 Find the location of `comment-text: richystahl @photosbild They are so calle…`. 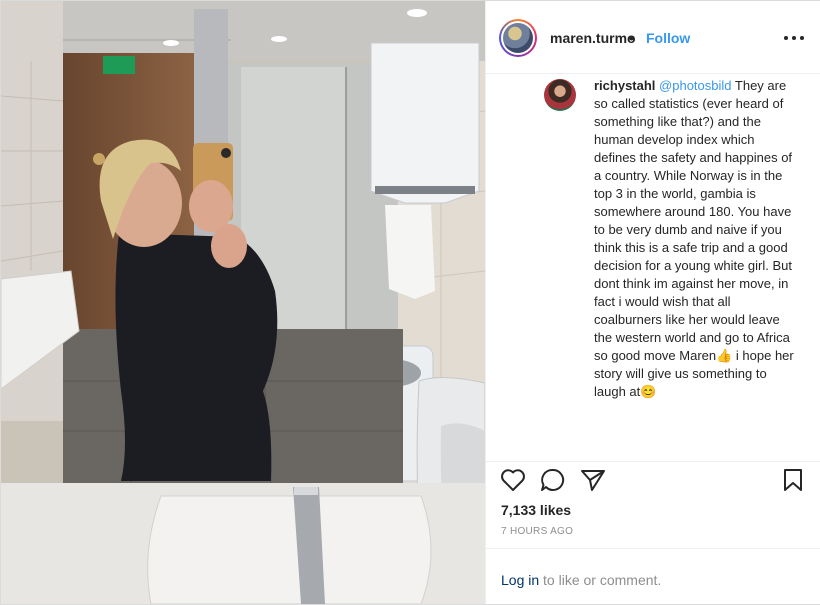

comment-text: richystahl @photosbild They are so calle… is located at coordinates (694, 239).